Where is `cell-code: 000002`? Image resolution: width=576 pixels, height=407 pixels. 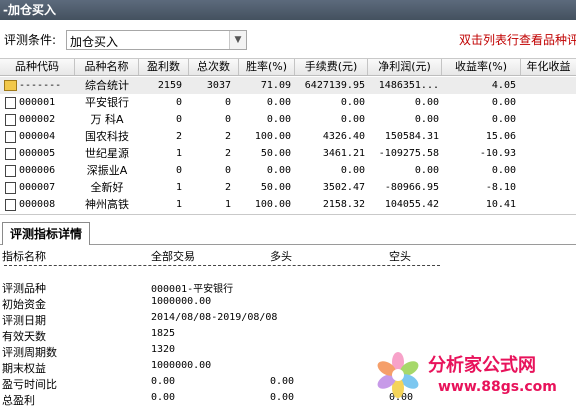
cell-code: 000002 is located at coordinates (37, 119).